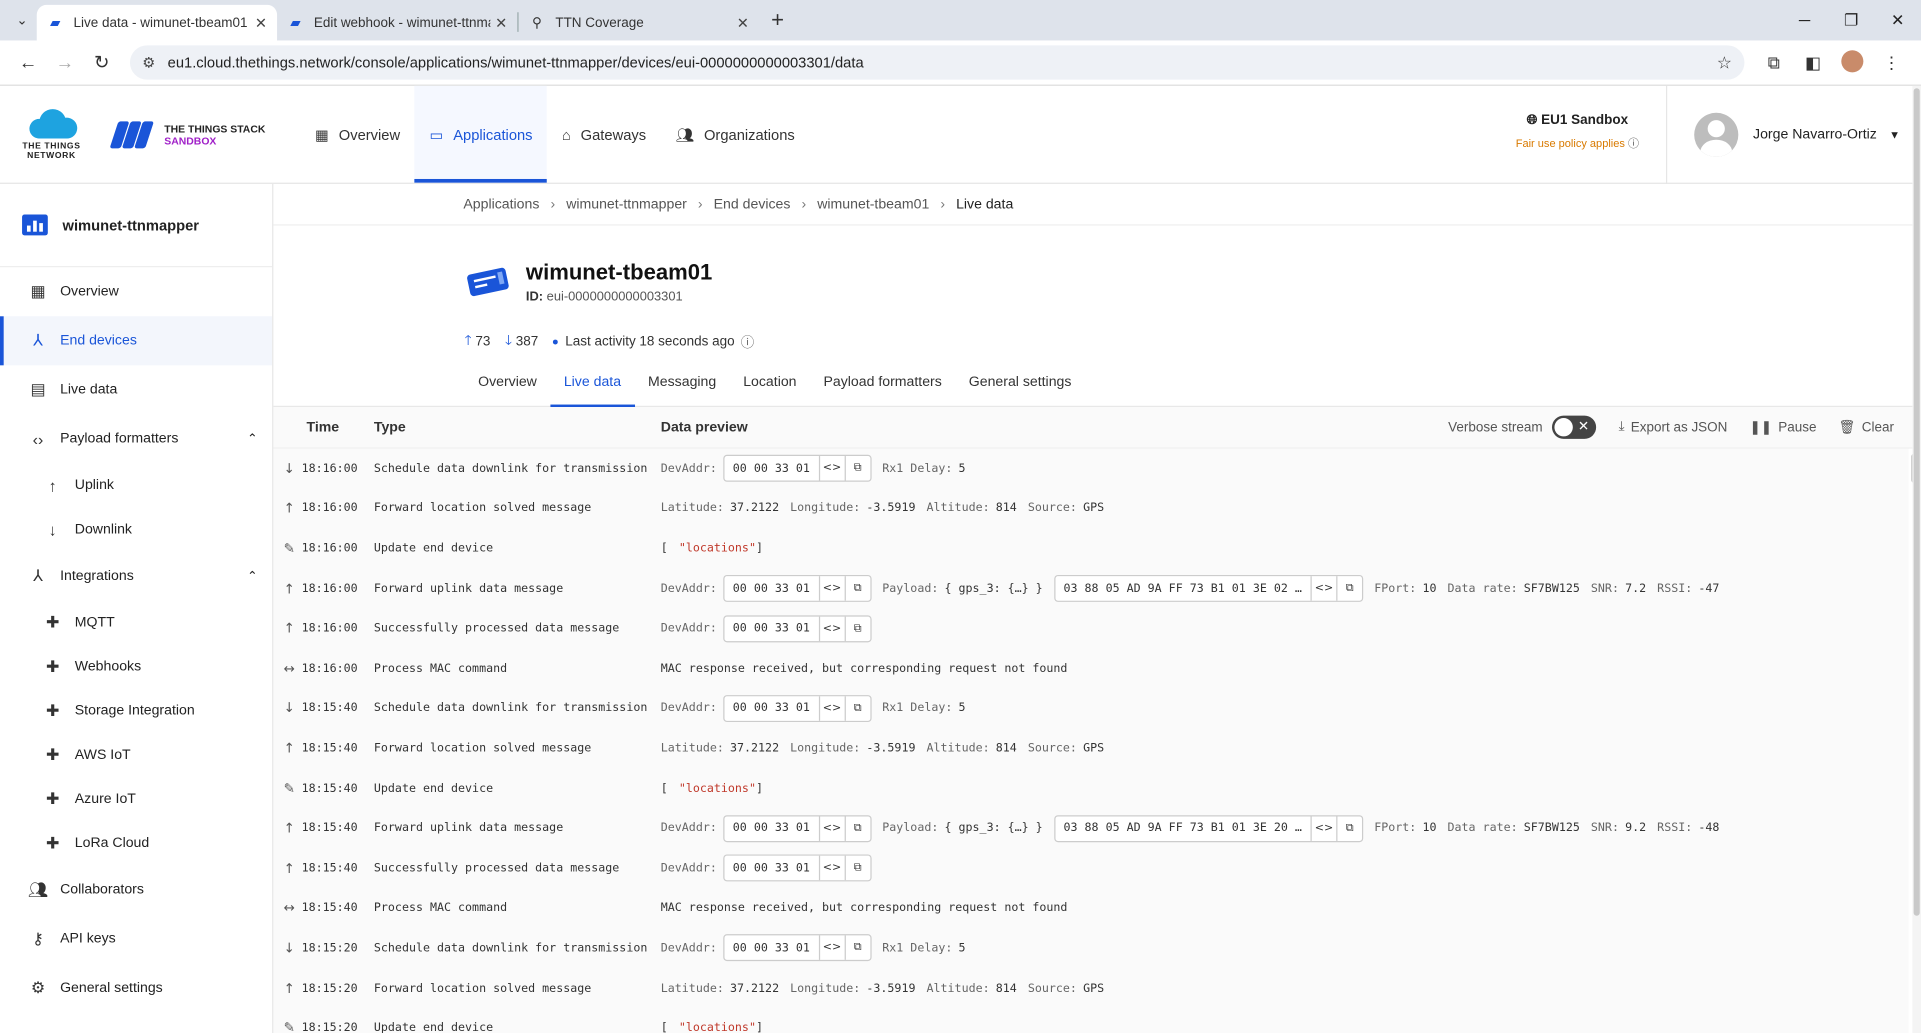 The height and width of the screenshot is (1033, 1921). Describe the element at coordinates (136, 341) in the screenshot. I see `sidebar-item-end-devices: ⅄ End devices` at that location.